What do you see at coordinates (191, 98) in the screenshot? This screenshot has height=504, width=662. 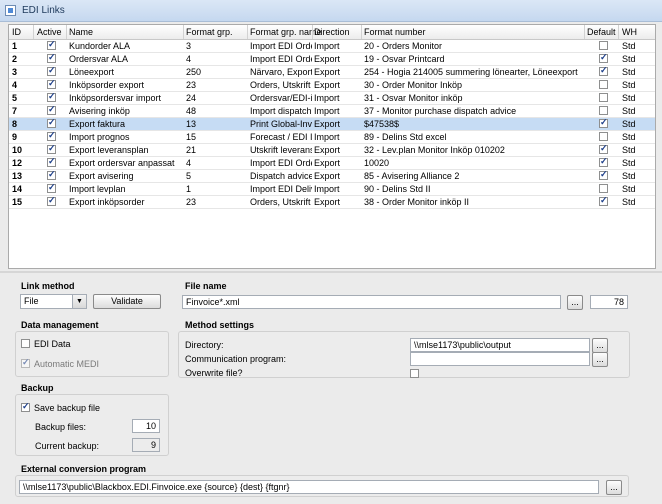 I see `cell-fgrp: 24` at bounding box center [191, 98].